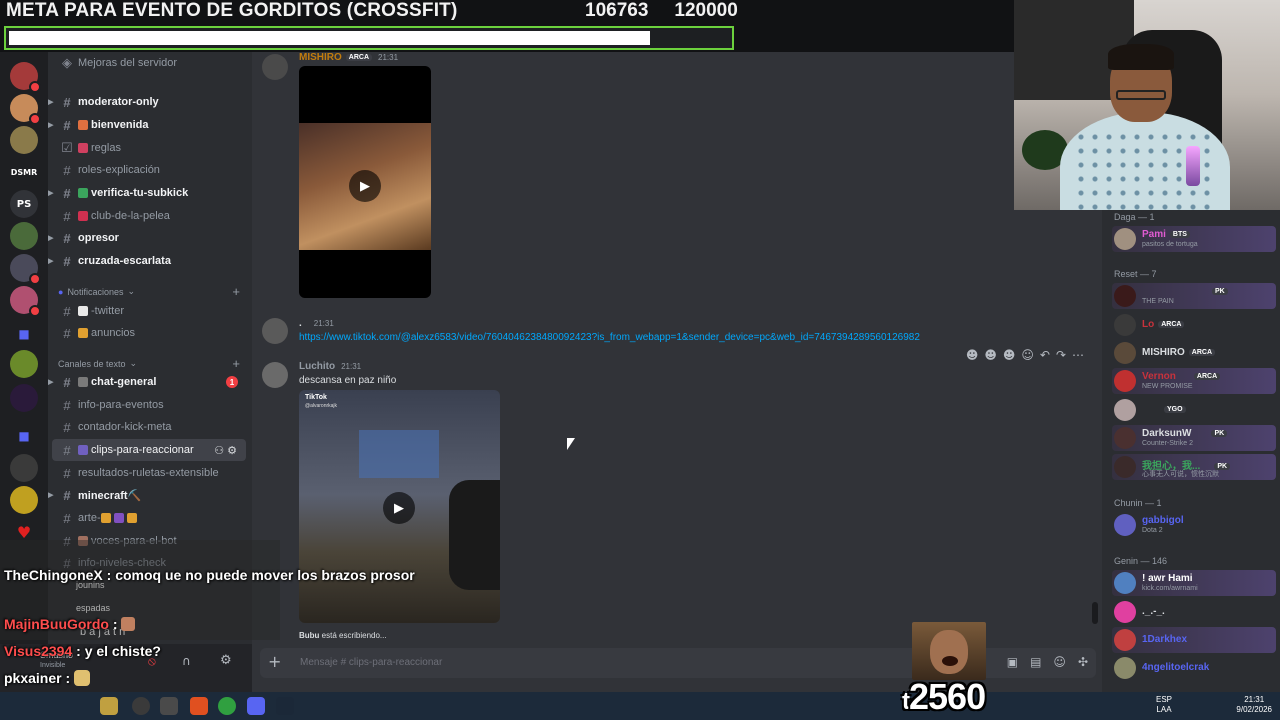 The height and width of the screenshot is (720, 1280). I want to click on channel-label: moderator-only, so click(118, 102).